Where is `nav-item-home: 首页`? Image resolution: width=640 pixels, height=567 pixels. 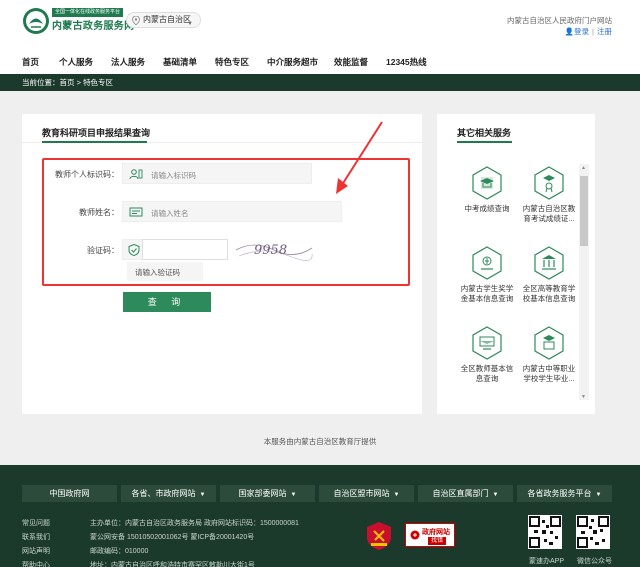
nav-item-home: 首页 is located at coordinates (30, 62).